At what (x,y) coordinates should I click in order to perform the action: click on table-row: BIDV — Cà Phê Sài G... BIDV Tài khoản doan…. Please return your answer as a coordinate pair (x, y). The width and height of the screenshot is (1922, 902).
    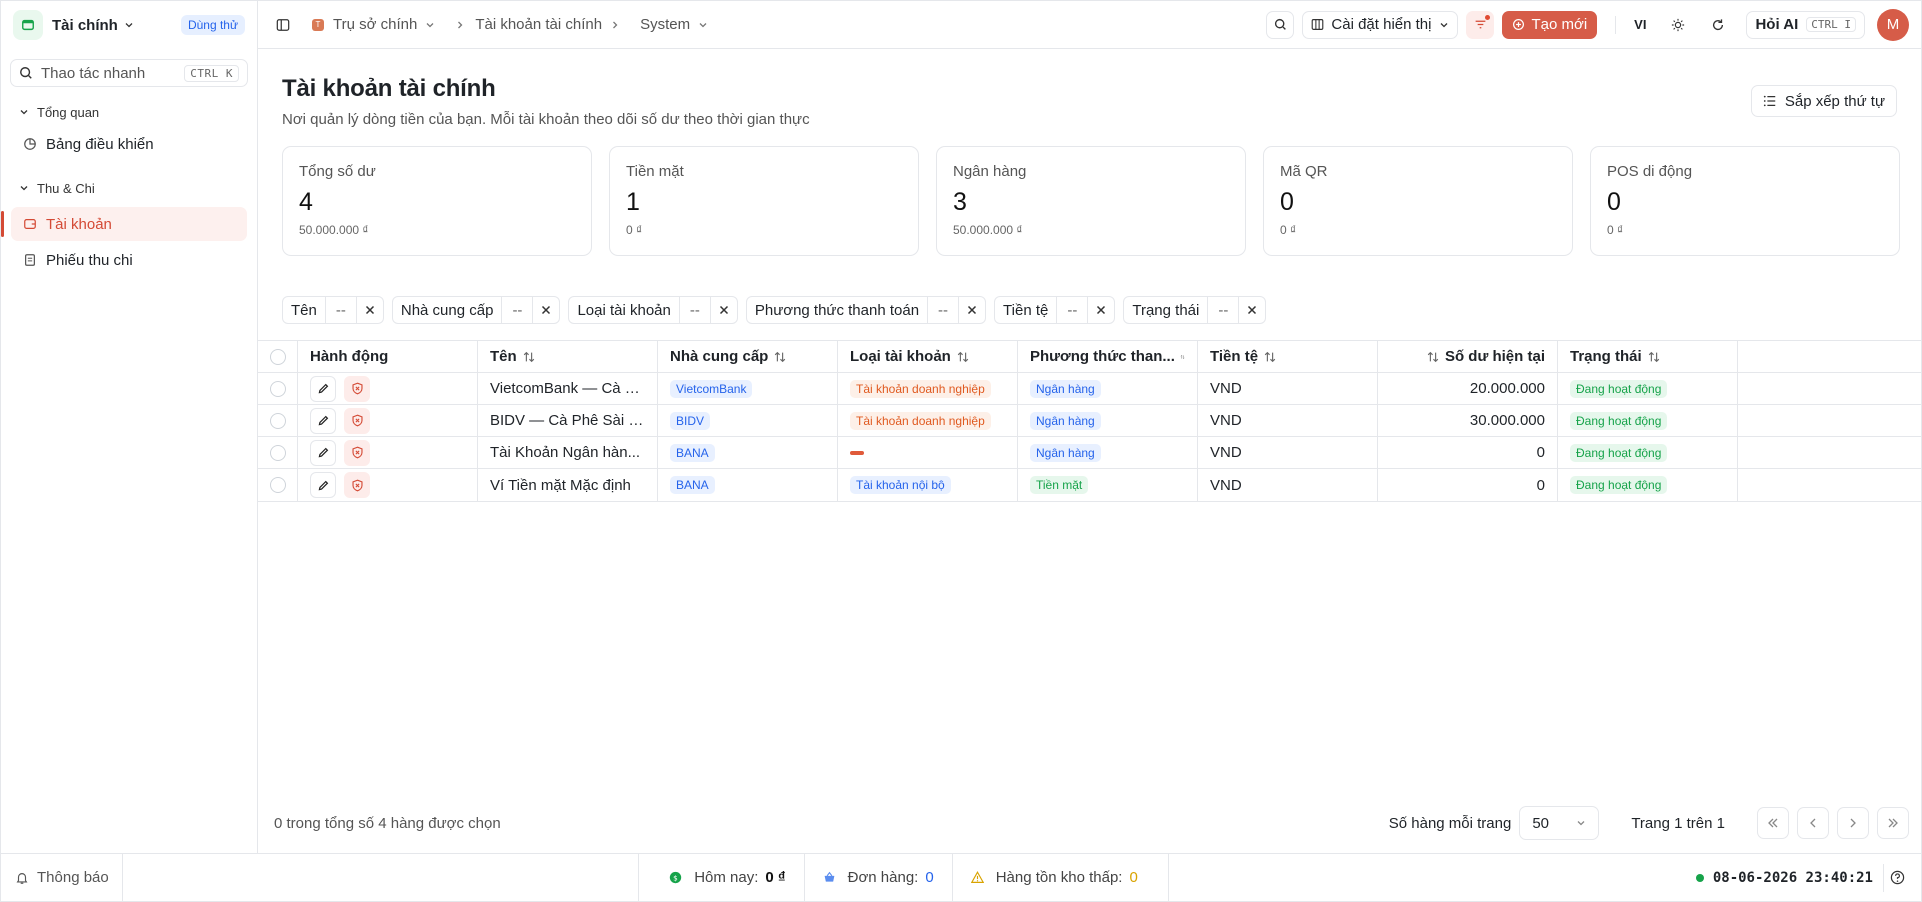
    Looking at the image, I should click on (1090, 421).